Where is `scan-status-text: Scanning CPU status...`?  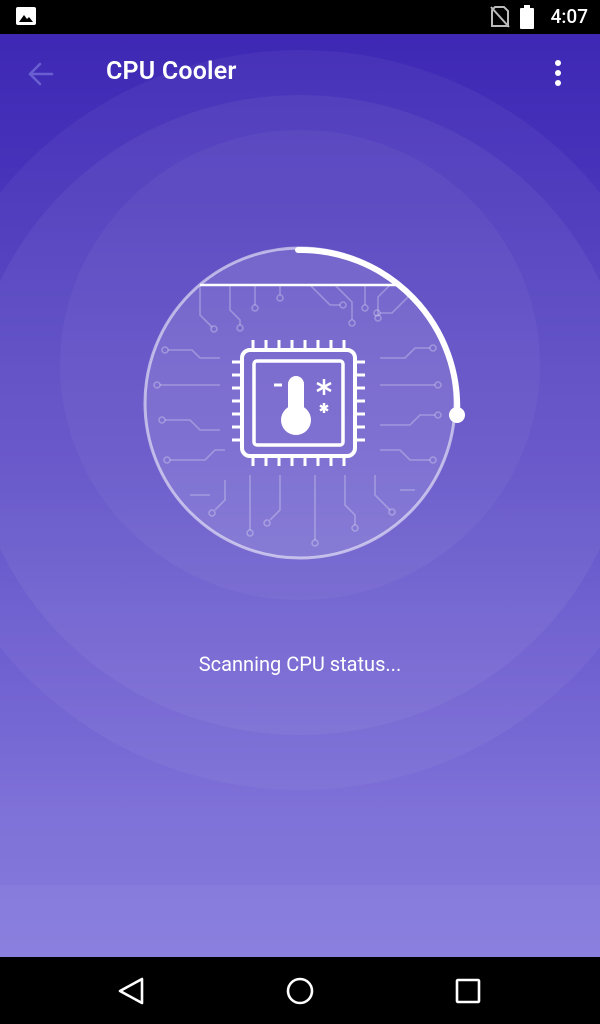 scan-status-text: Scanning CPU status... is located at coordinates (300, 664).